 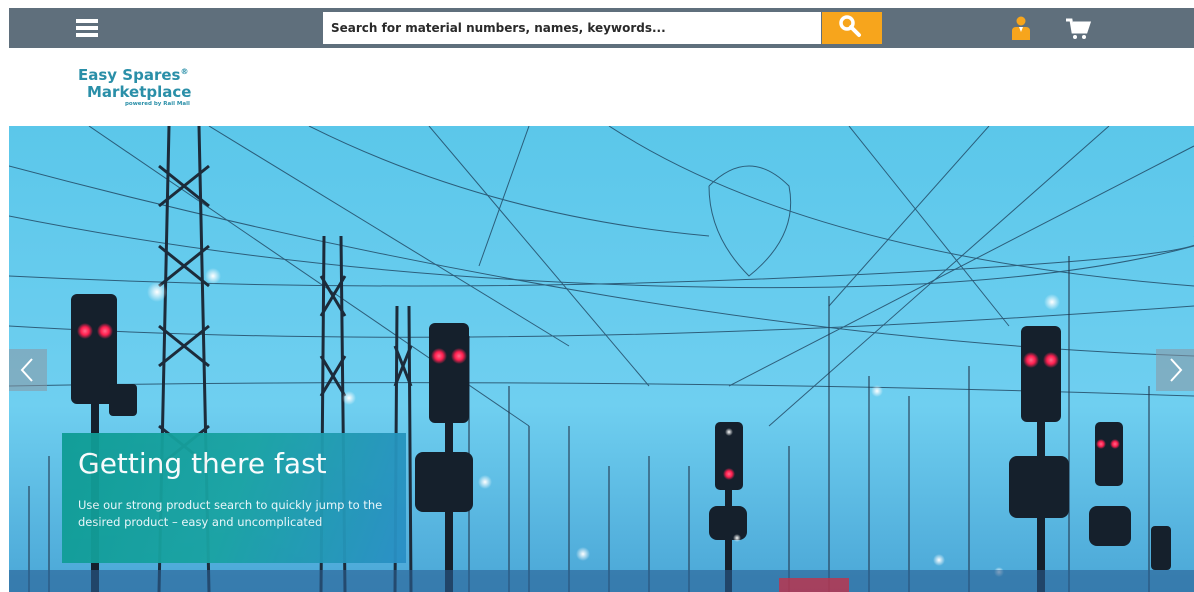 I want to click on logo-title: Easy Spares®, so click(x=133, y=75).